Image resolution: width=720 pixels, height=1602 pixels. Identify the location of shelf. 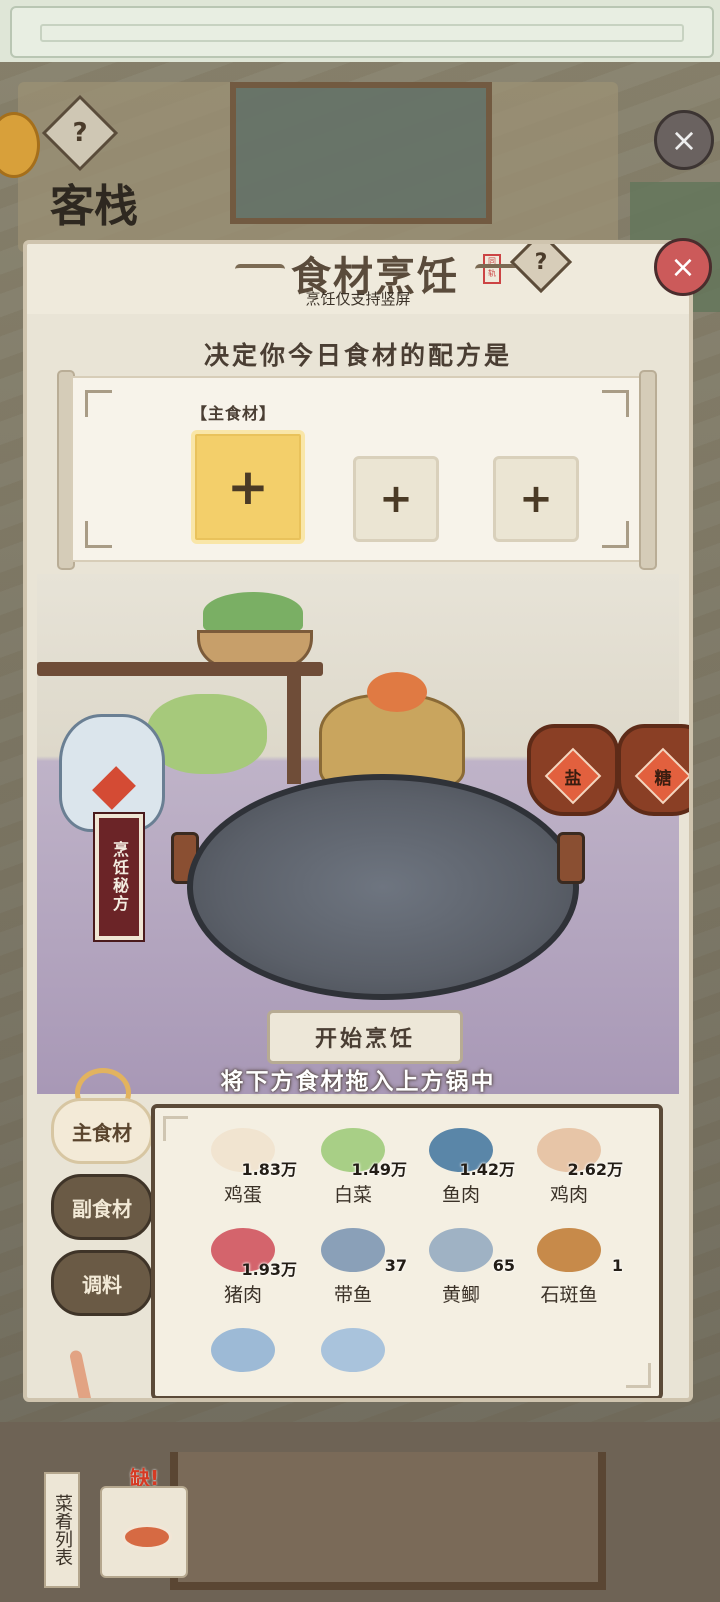
(180, 669).